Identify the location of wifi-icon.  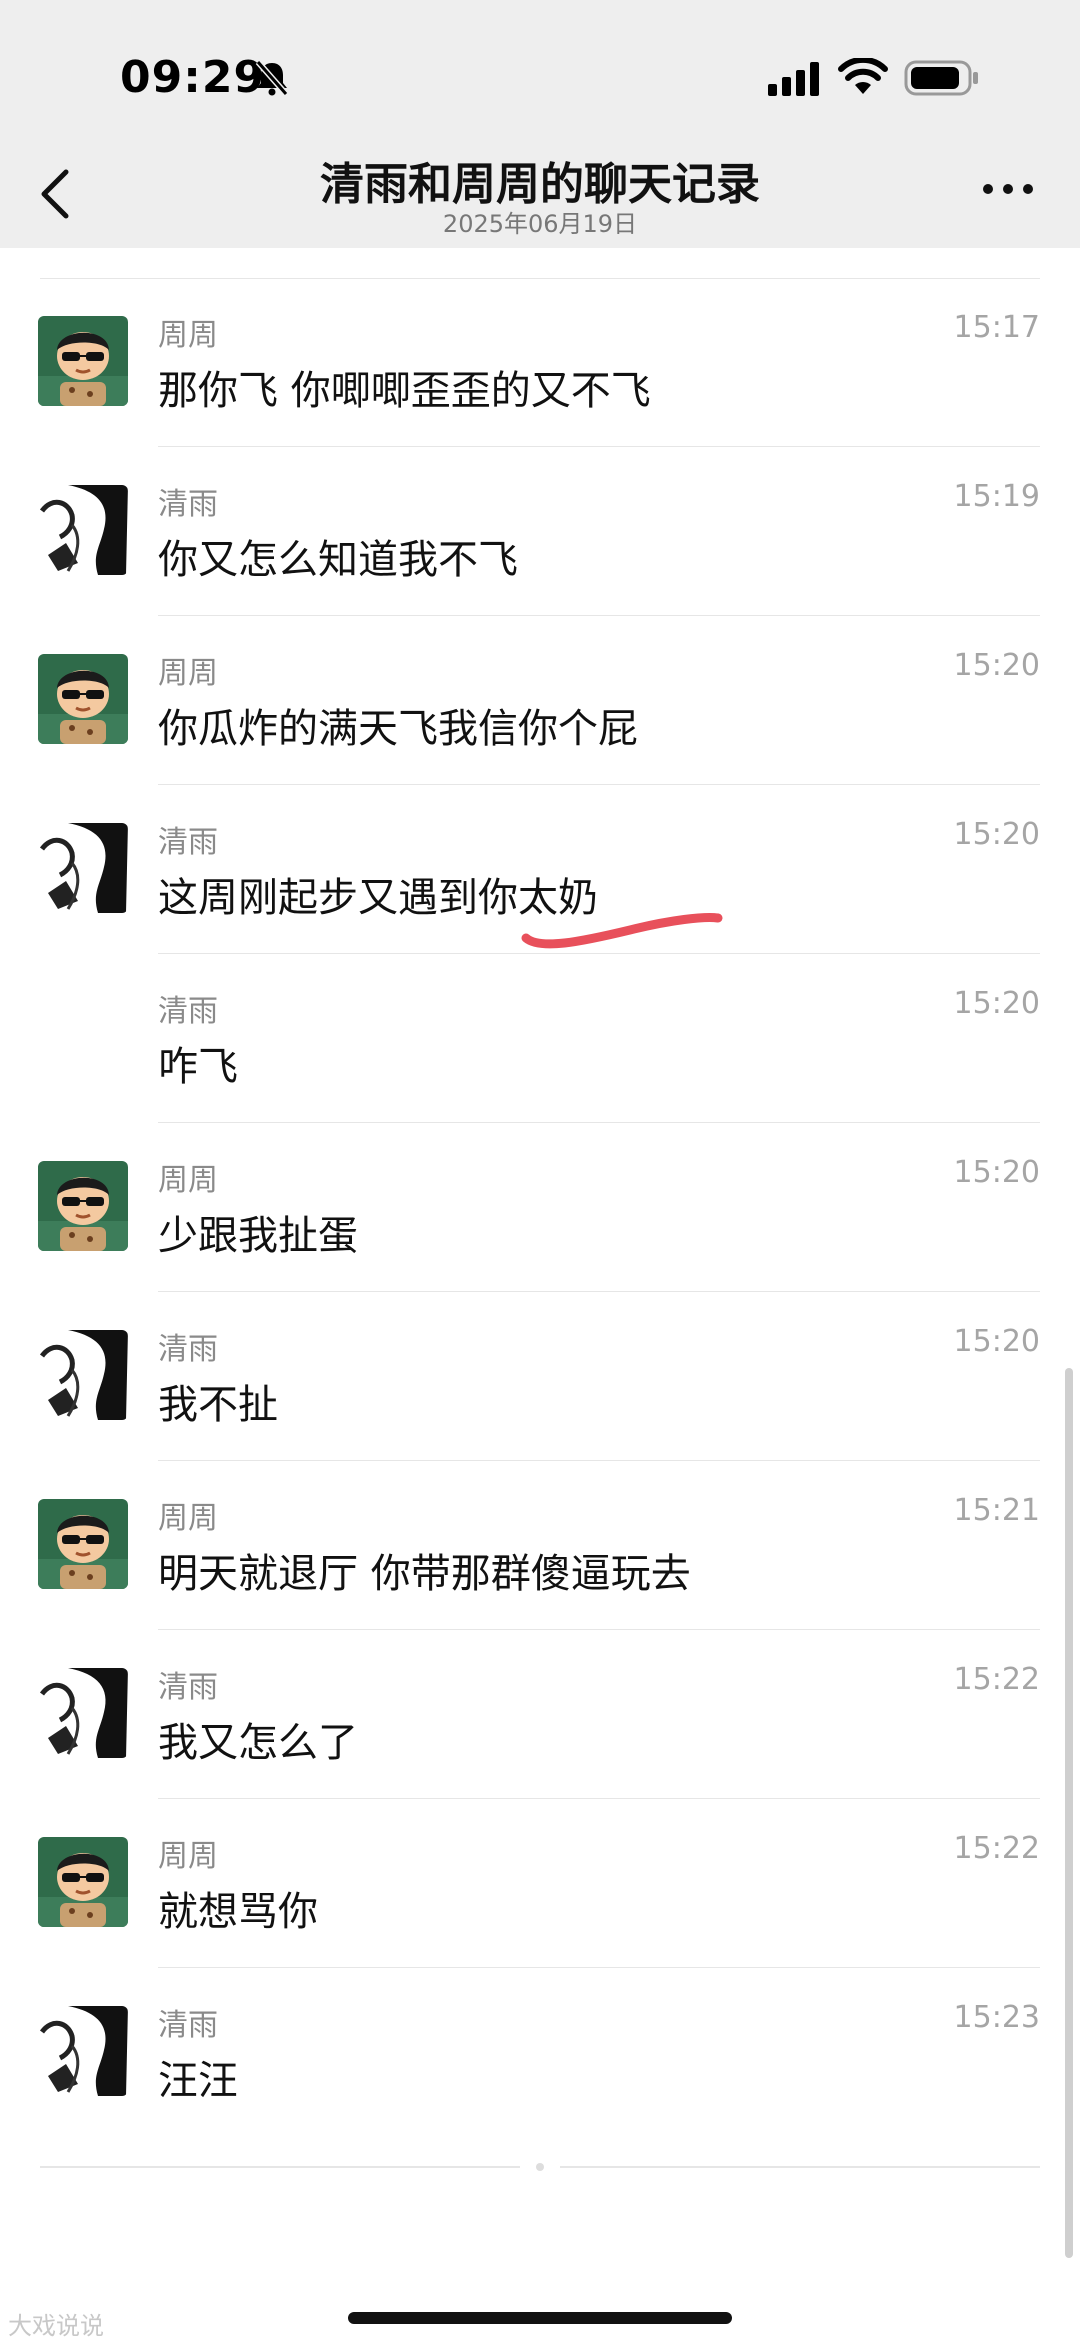
(863, 76).